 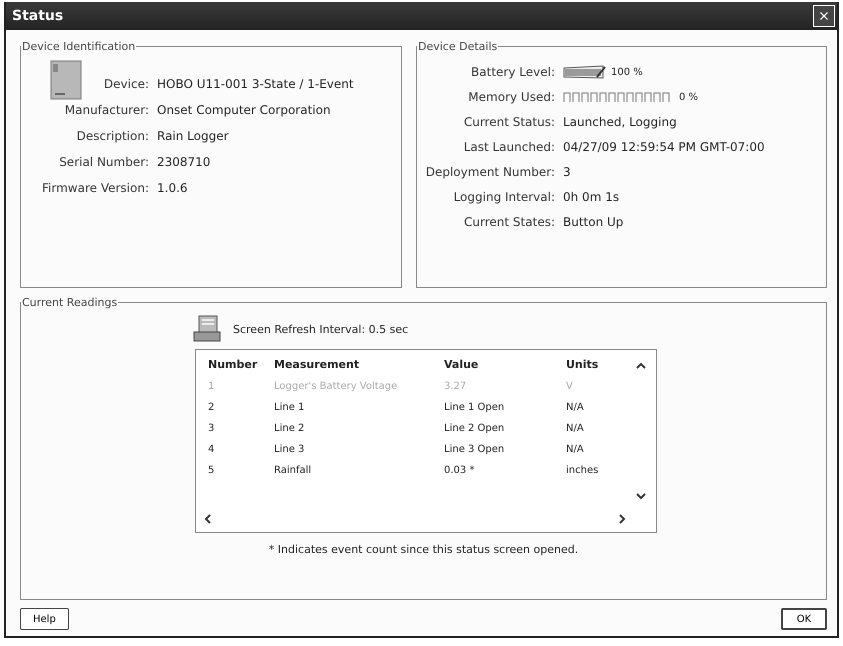 What do you see at coordinates (212, 449) in the screenshot?
I see `table-cell-text: 4` at bounding box center [212, 449].